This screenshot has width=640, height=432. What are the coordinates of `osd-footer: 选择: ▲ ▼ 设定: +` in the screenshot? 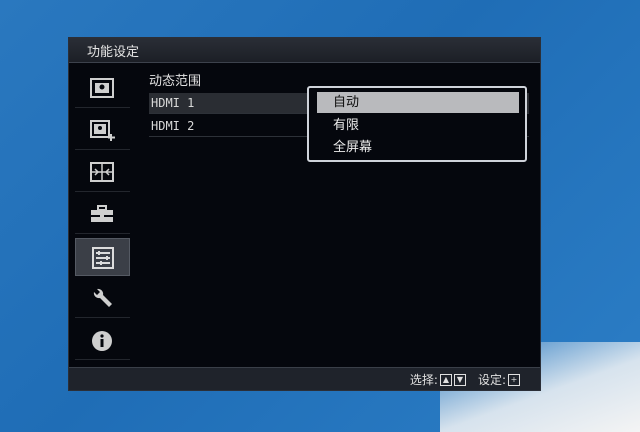 It's located at (304, 378).